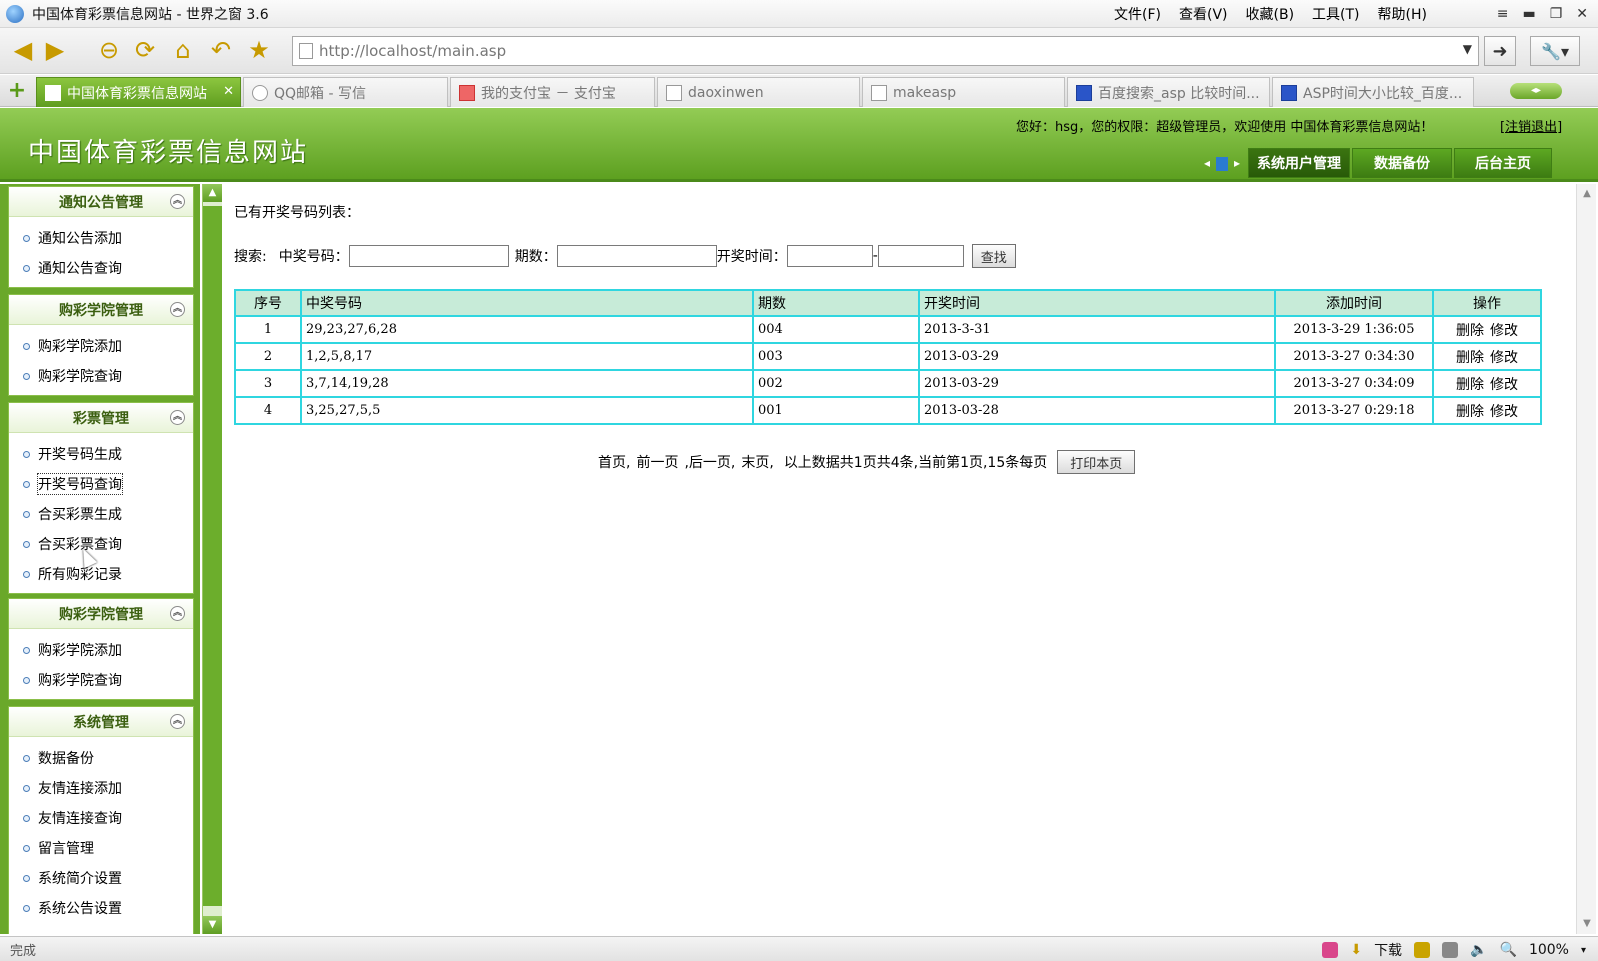  Describe the element at coordinates (55, 50) in the screenshot. I see `forward-icon: ▶` at that location.